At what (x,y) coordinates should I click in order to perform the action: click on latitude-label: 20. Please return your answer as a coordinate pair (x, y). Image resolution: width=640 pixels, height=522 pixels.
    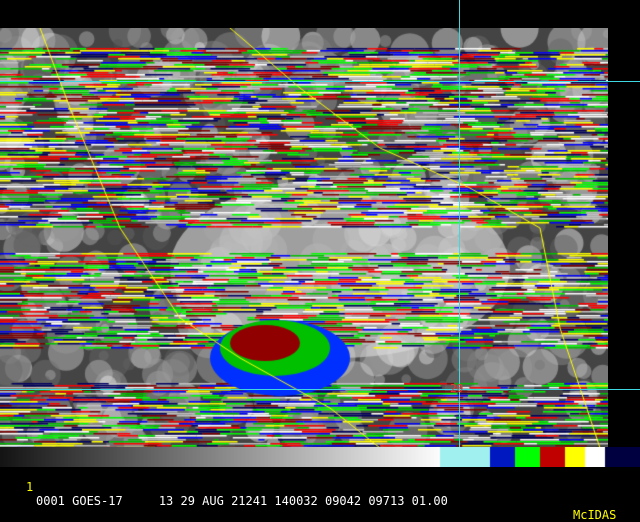
    Looking at the image, I should click on (457, 388).